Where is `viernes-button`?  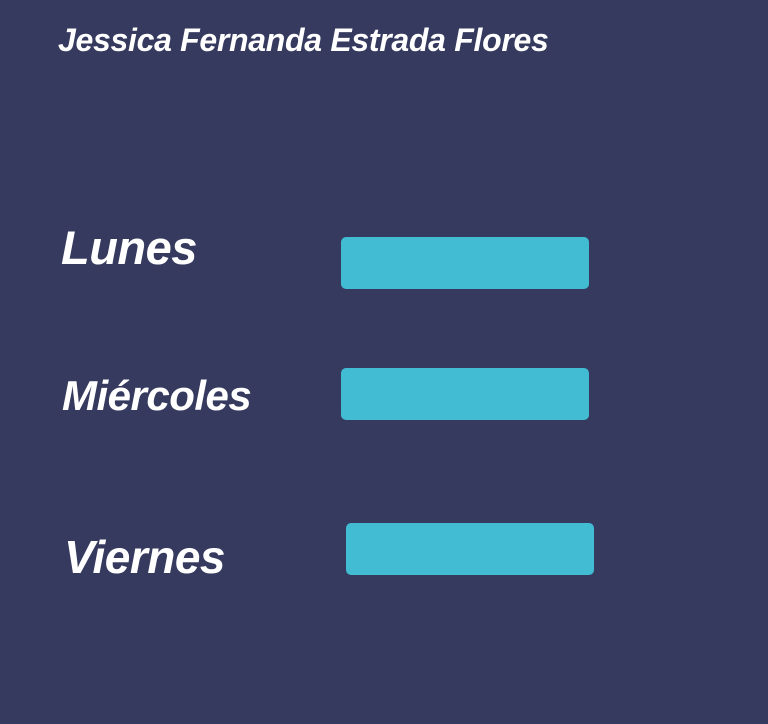 viernes-button is located at coordinates (470, 549).